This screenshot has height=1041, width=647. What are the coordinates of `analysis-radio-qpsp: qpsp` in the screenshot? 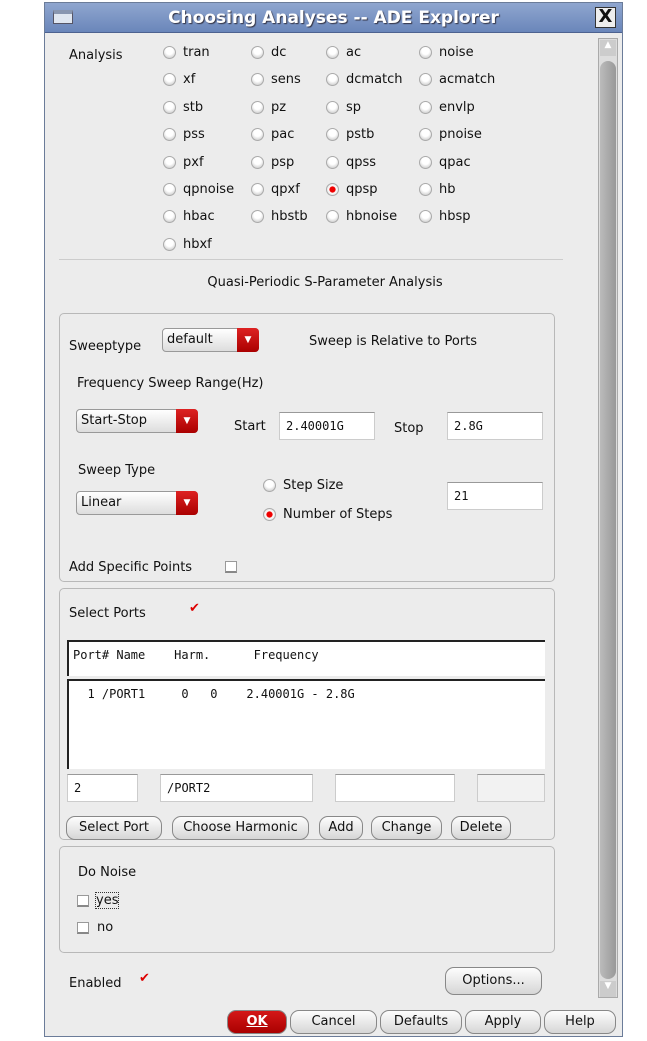 It's located at (352, 189).